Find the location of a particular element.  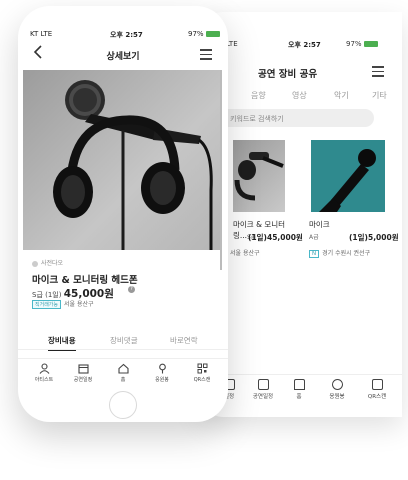

page-title: 상세보기 is located at coordinates (123, 57).